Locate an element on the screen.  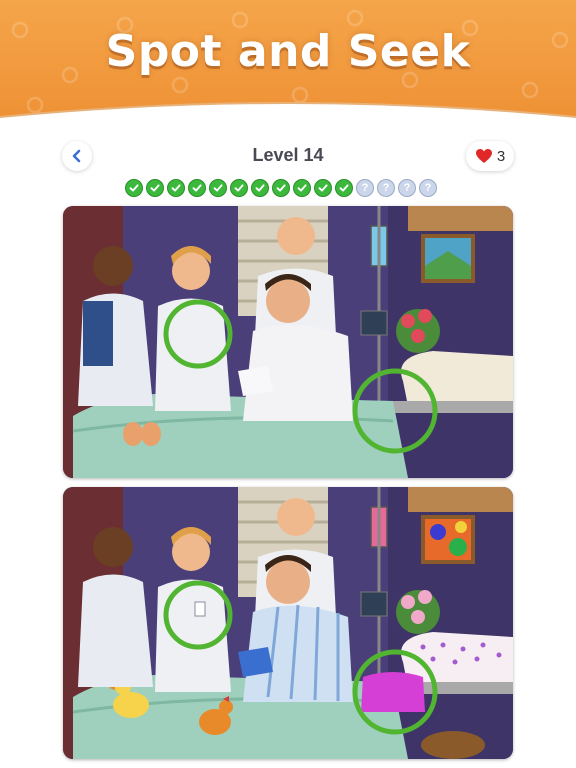
lives-count: 3 is located at coordinates (501, 156).